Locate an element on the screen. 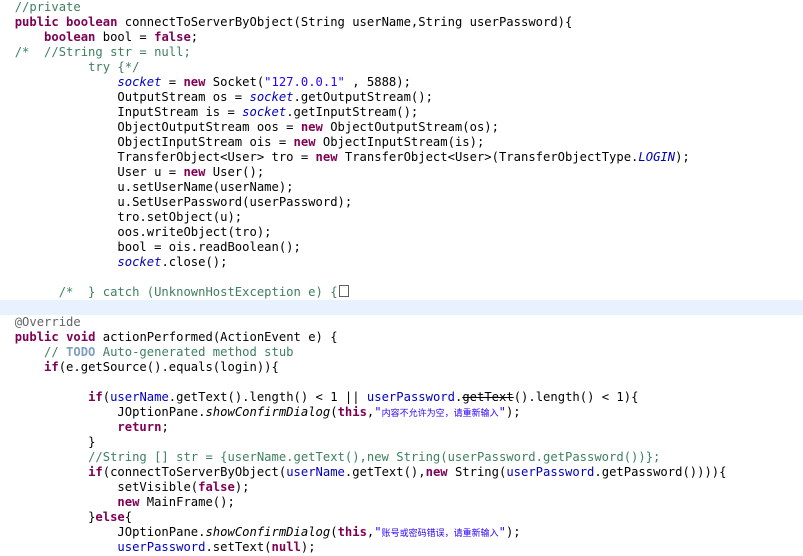 This screenshot has width=803, height=556. string-literal-cjk: 账号或密码错误，请重新输入 is located at coordinates (440, 534).